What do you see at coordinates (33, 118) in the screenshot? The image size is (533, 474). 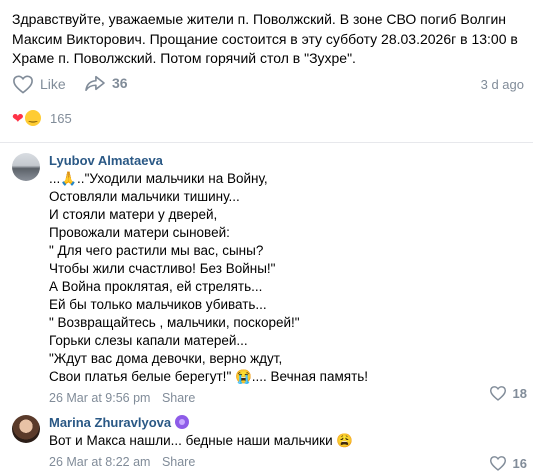 I see `crying-face-reaction-icon: ‿` at bounding box center [33, 118].